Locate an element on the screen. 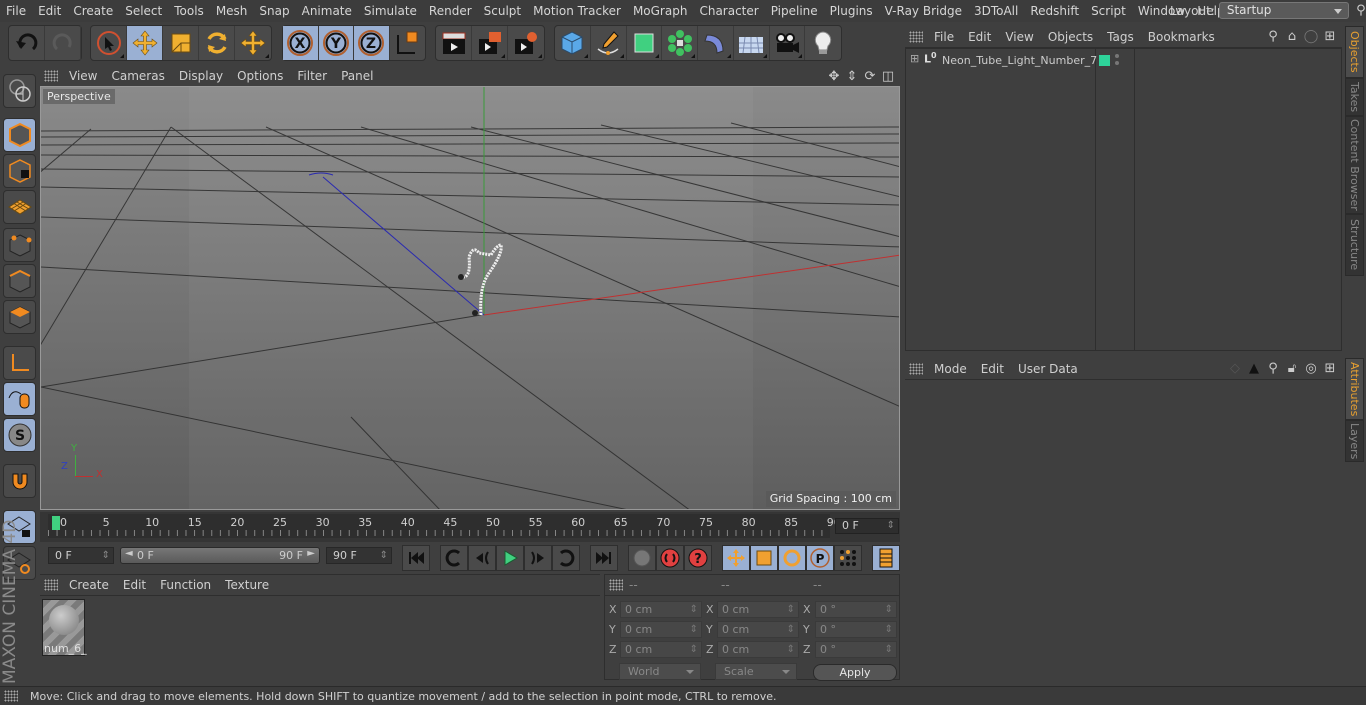 This screenshot has width=1366, height=705. menu-snap: Snap is located at coordinates (274, 11).